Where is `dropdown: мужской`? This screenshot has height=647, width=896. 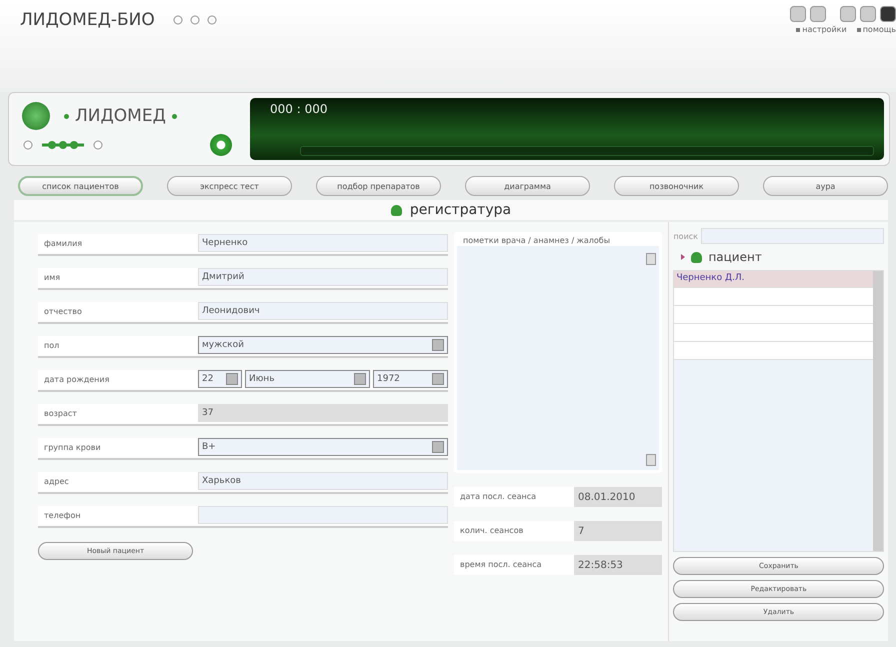 dropdown: мужской is located at coordinates (323, 345).